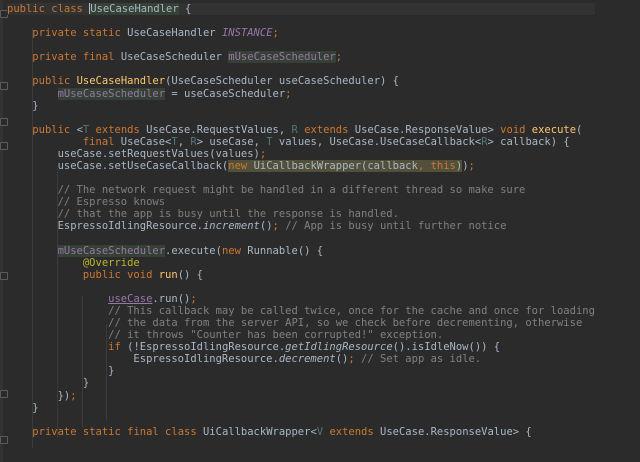 Image resolution: width=640 pixels, height=462 pixels. I want to click on code-line: public void run() {, so click(301, 275).